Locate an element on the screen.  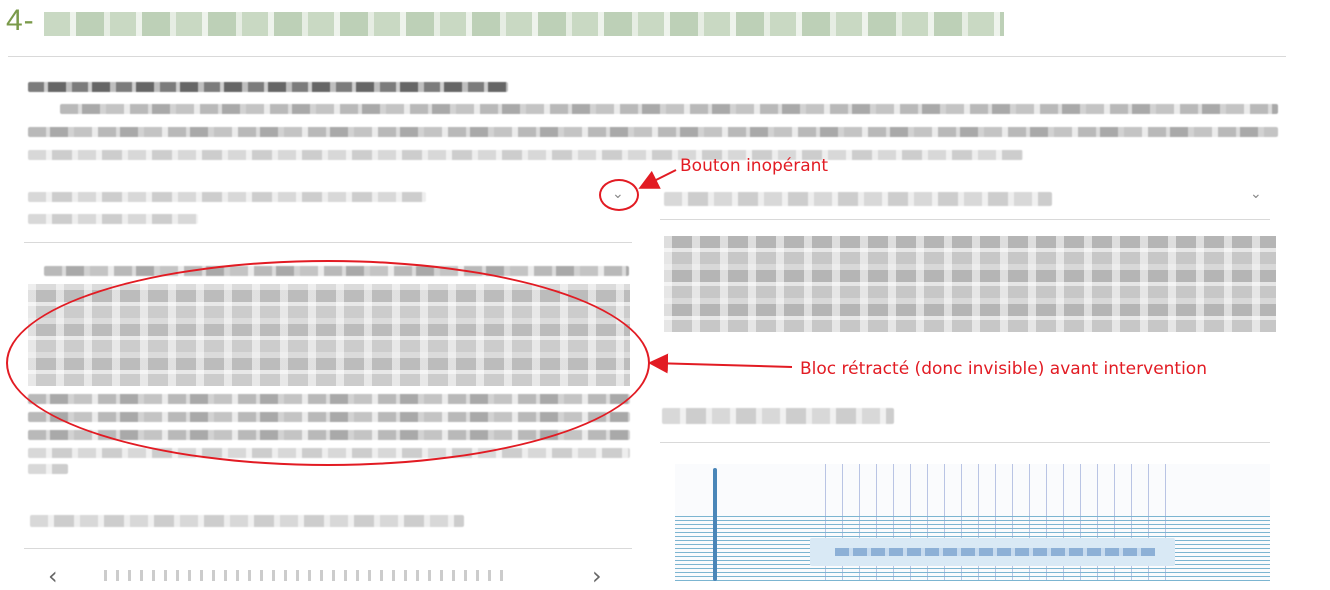
annotation-arrows is located at coordinates (715, 271).